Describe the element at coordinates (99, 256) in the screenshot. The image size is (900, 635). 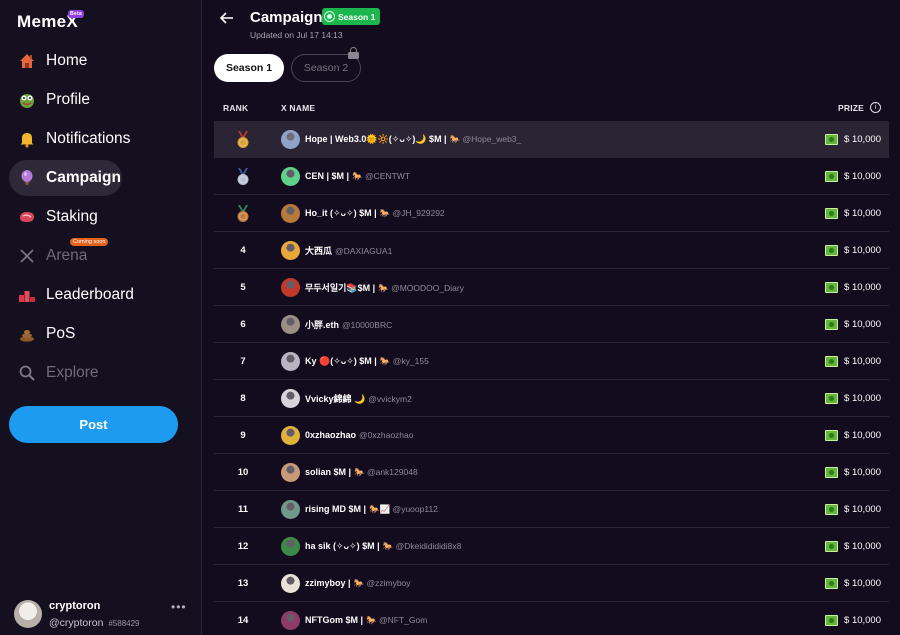
I see `sidebar-item-arena: Arena Coming soon` at that location.